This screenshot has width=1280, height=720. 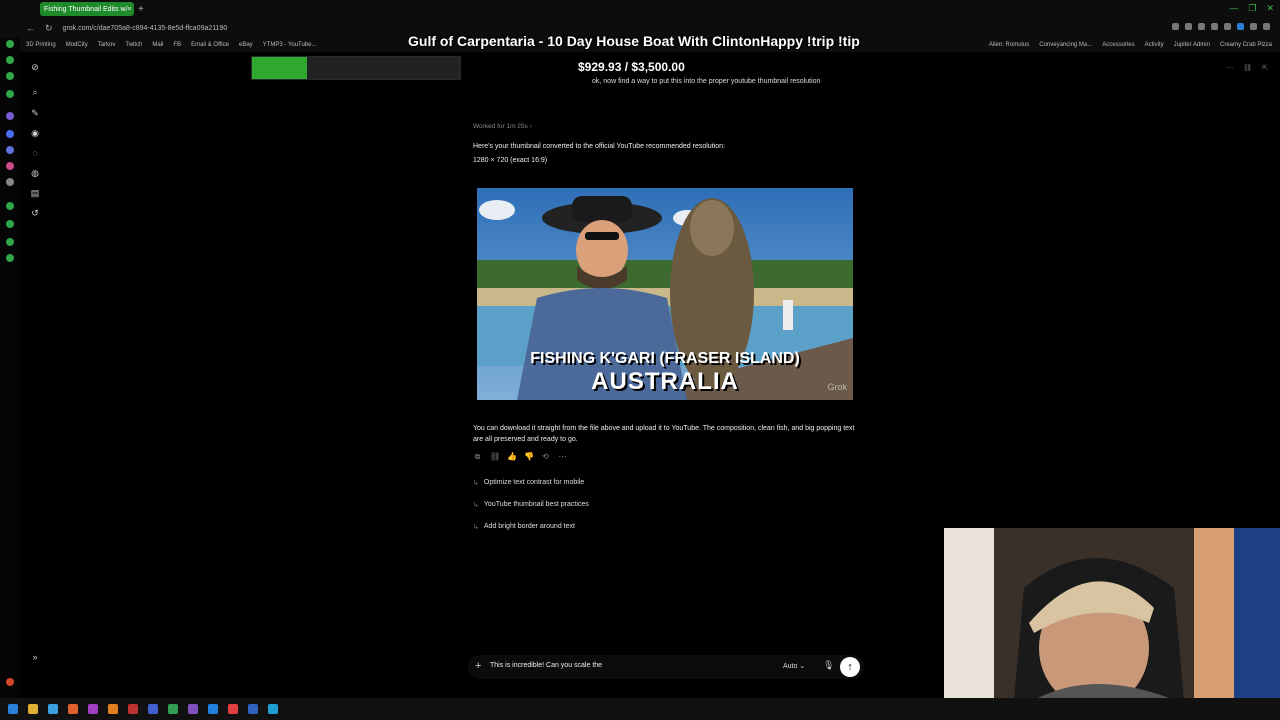 I want to click on microphone-icon: 🎙, so click(x=828, y=665).